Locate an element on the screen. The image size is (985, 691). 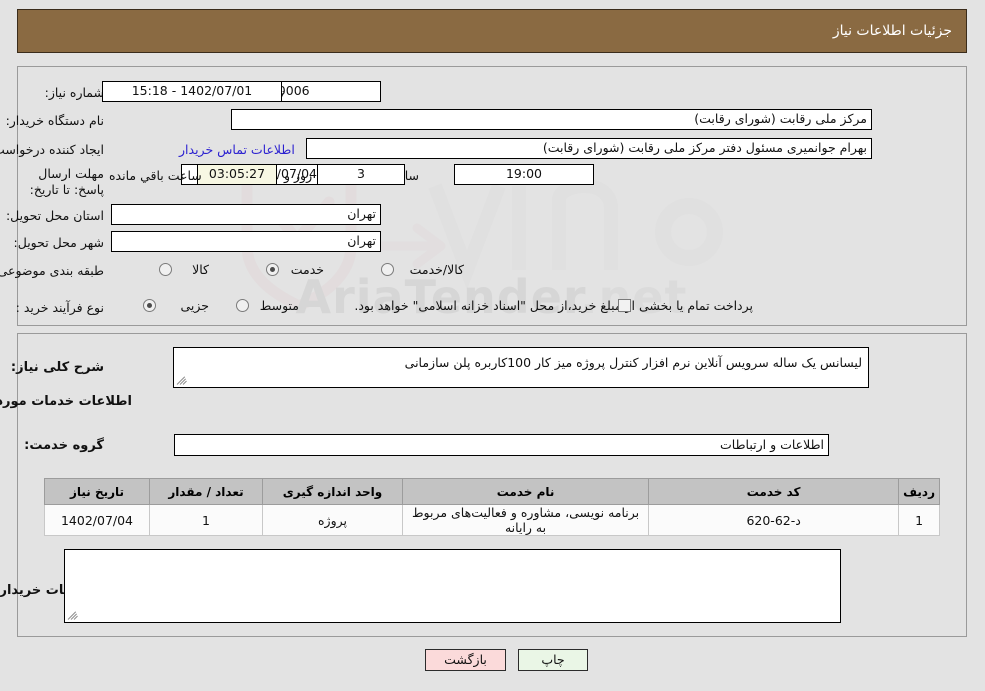
radio-category-khedmat-label: خدمت is located at coordinates (308, 269).